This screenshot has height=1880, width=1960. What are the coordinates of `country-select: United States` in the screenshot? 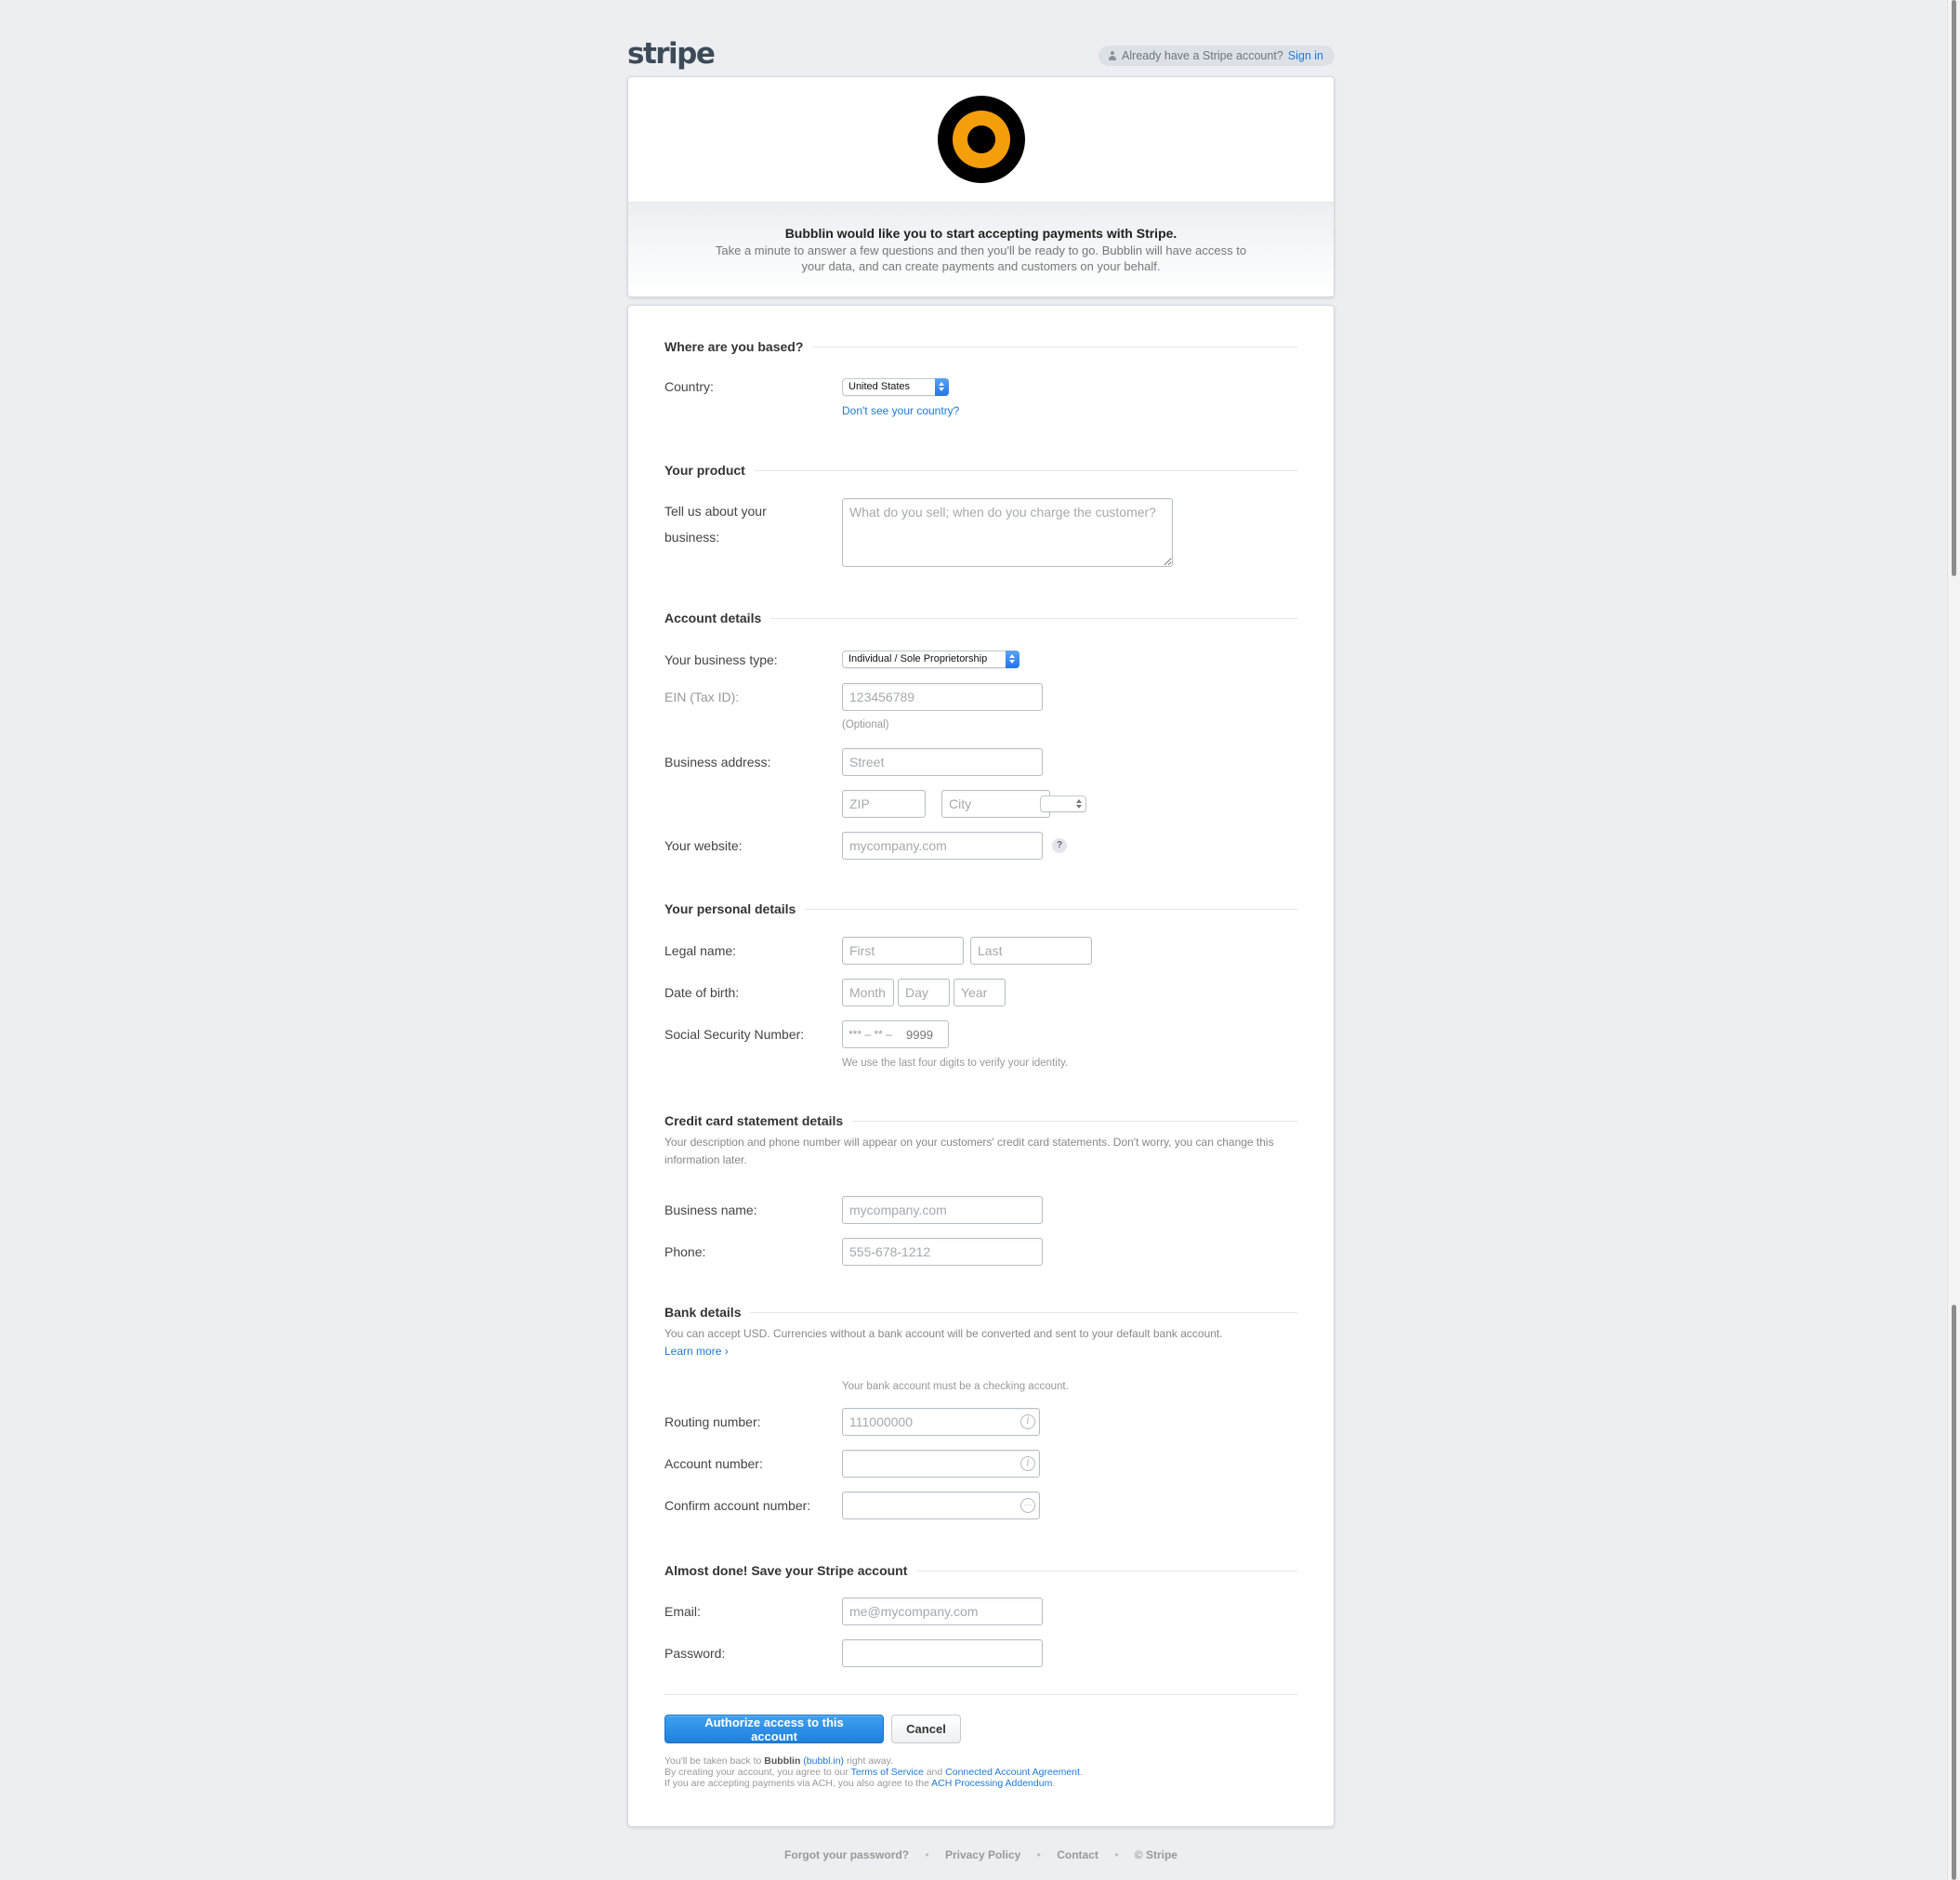 It's located at (896, 387).